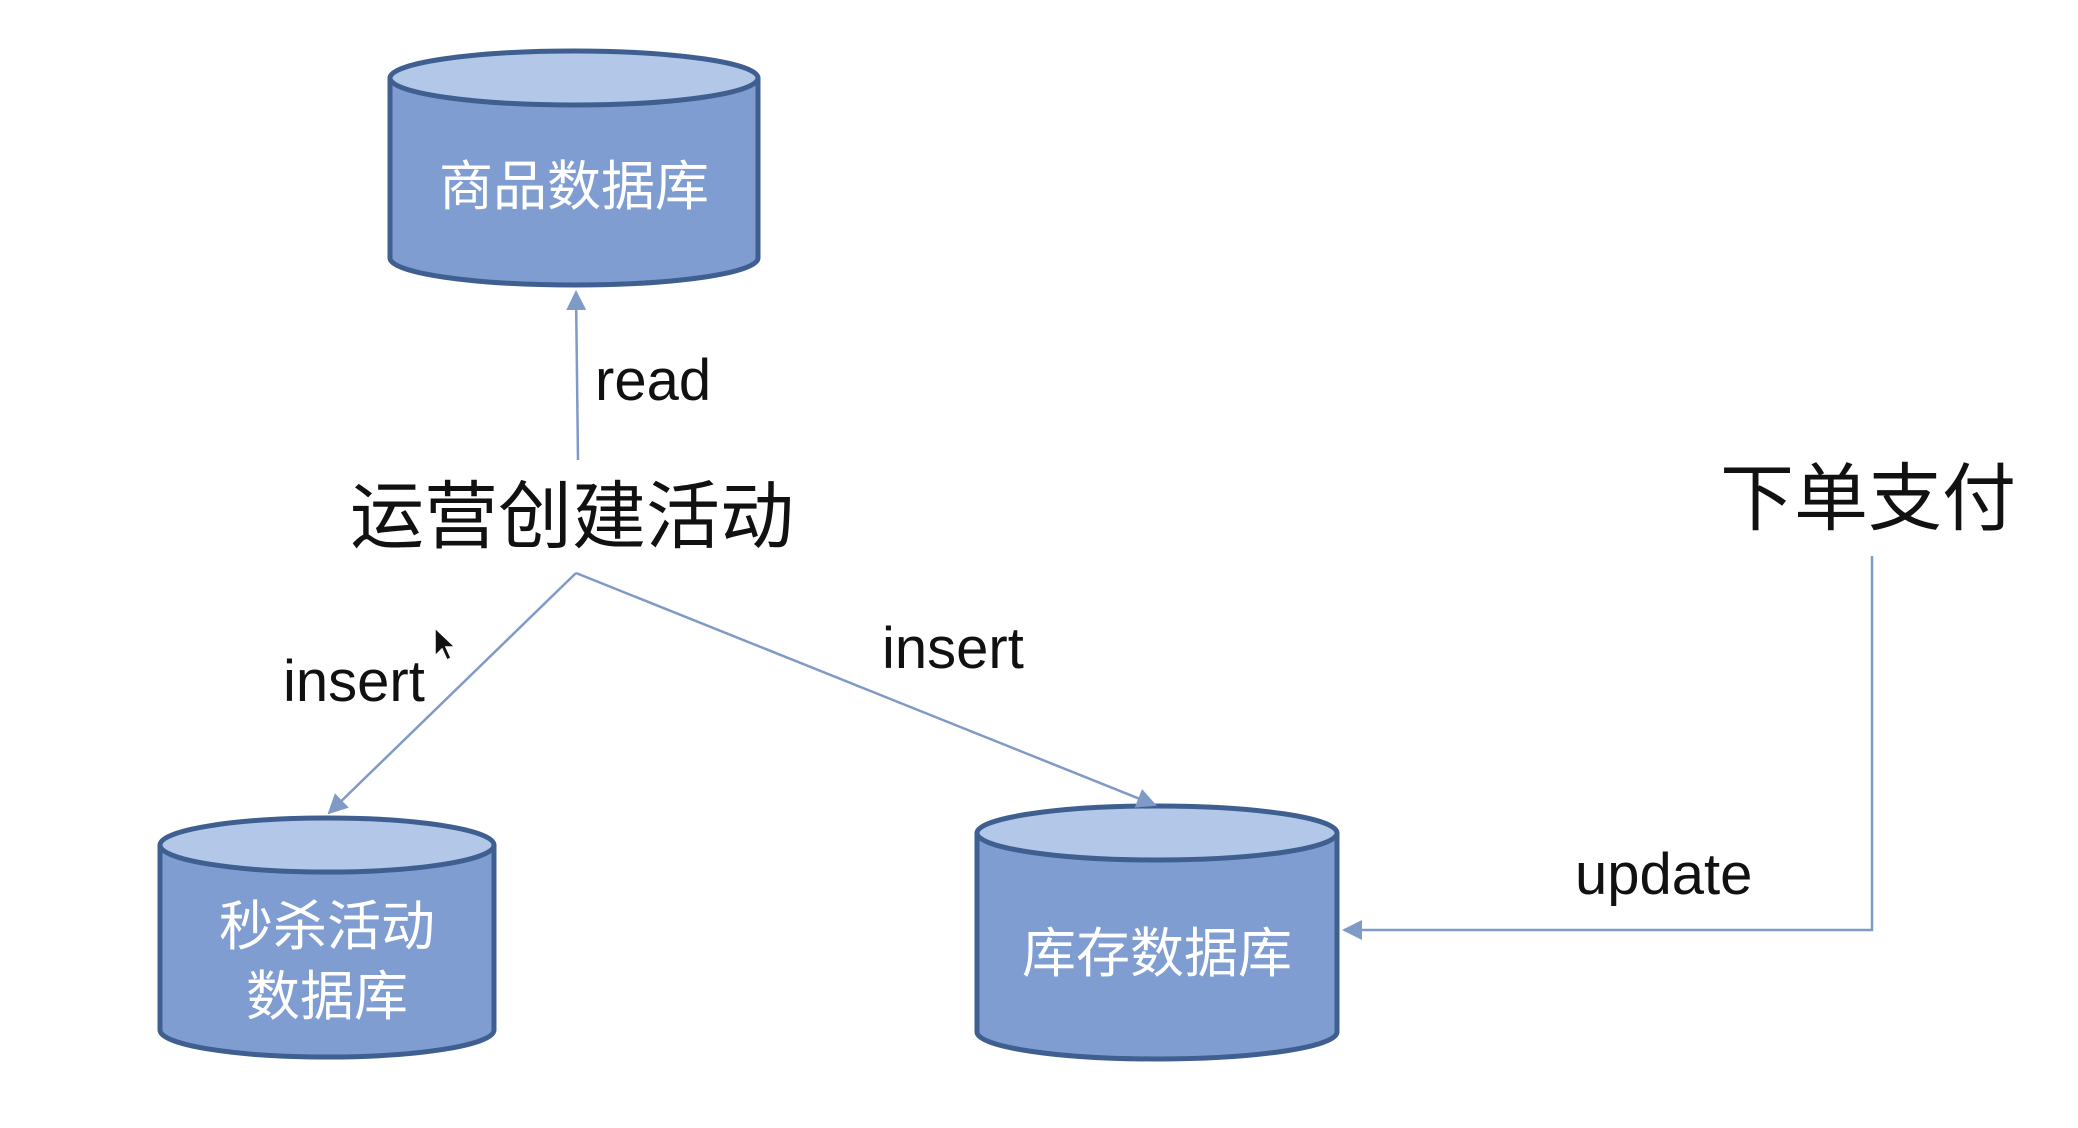  Describe the element at coordinates (354, 681) in the screenshot. I see `insert-left-edge-label: insert` at that location.